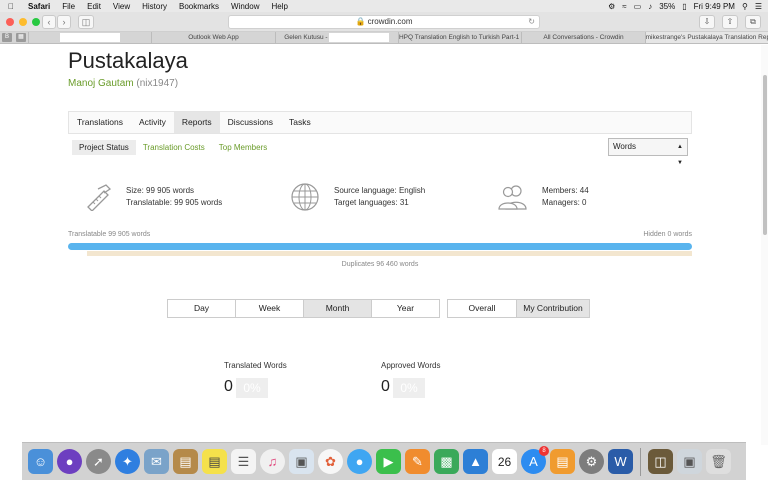 The width and height of the screenshot is (768, 480). I want to click on translated-words-percent: 0%, so click(252, 388).